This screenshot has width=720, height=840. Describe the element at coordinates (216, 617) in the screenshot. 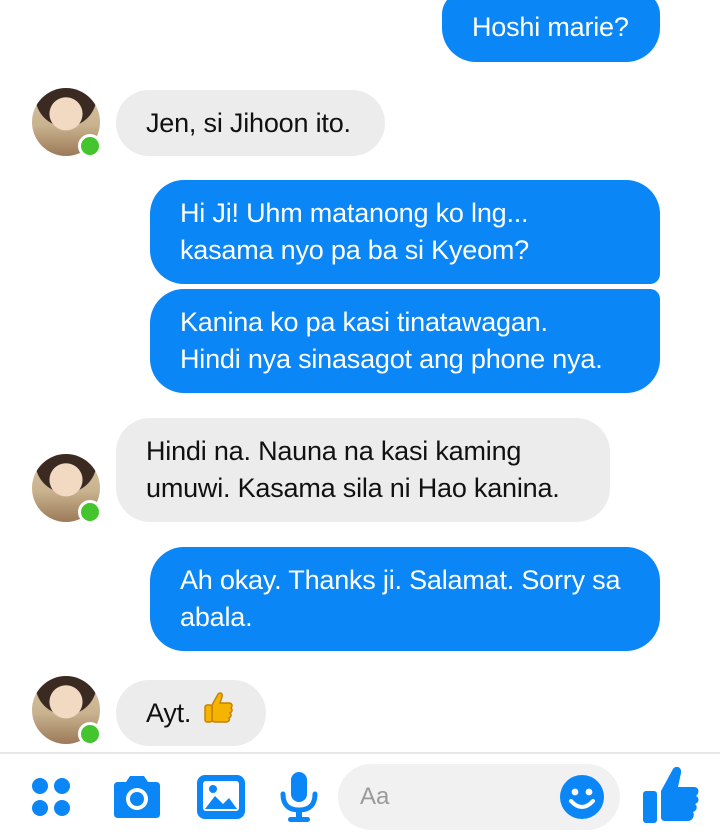

I see `message-line: abala.` at that location.